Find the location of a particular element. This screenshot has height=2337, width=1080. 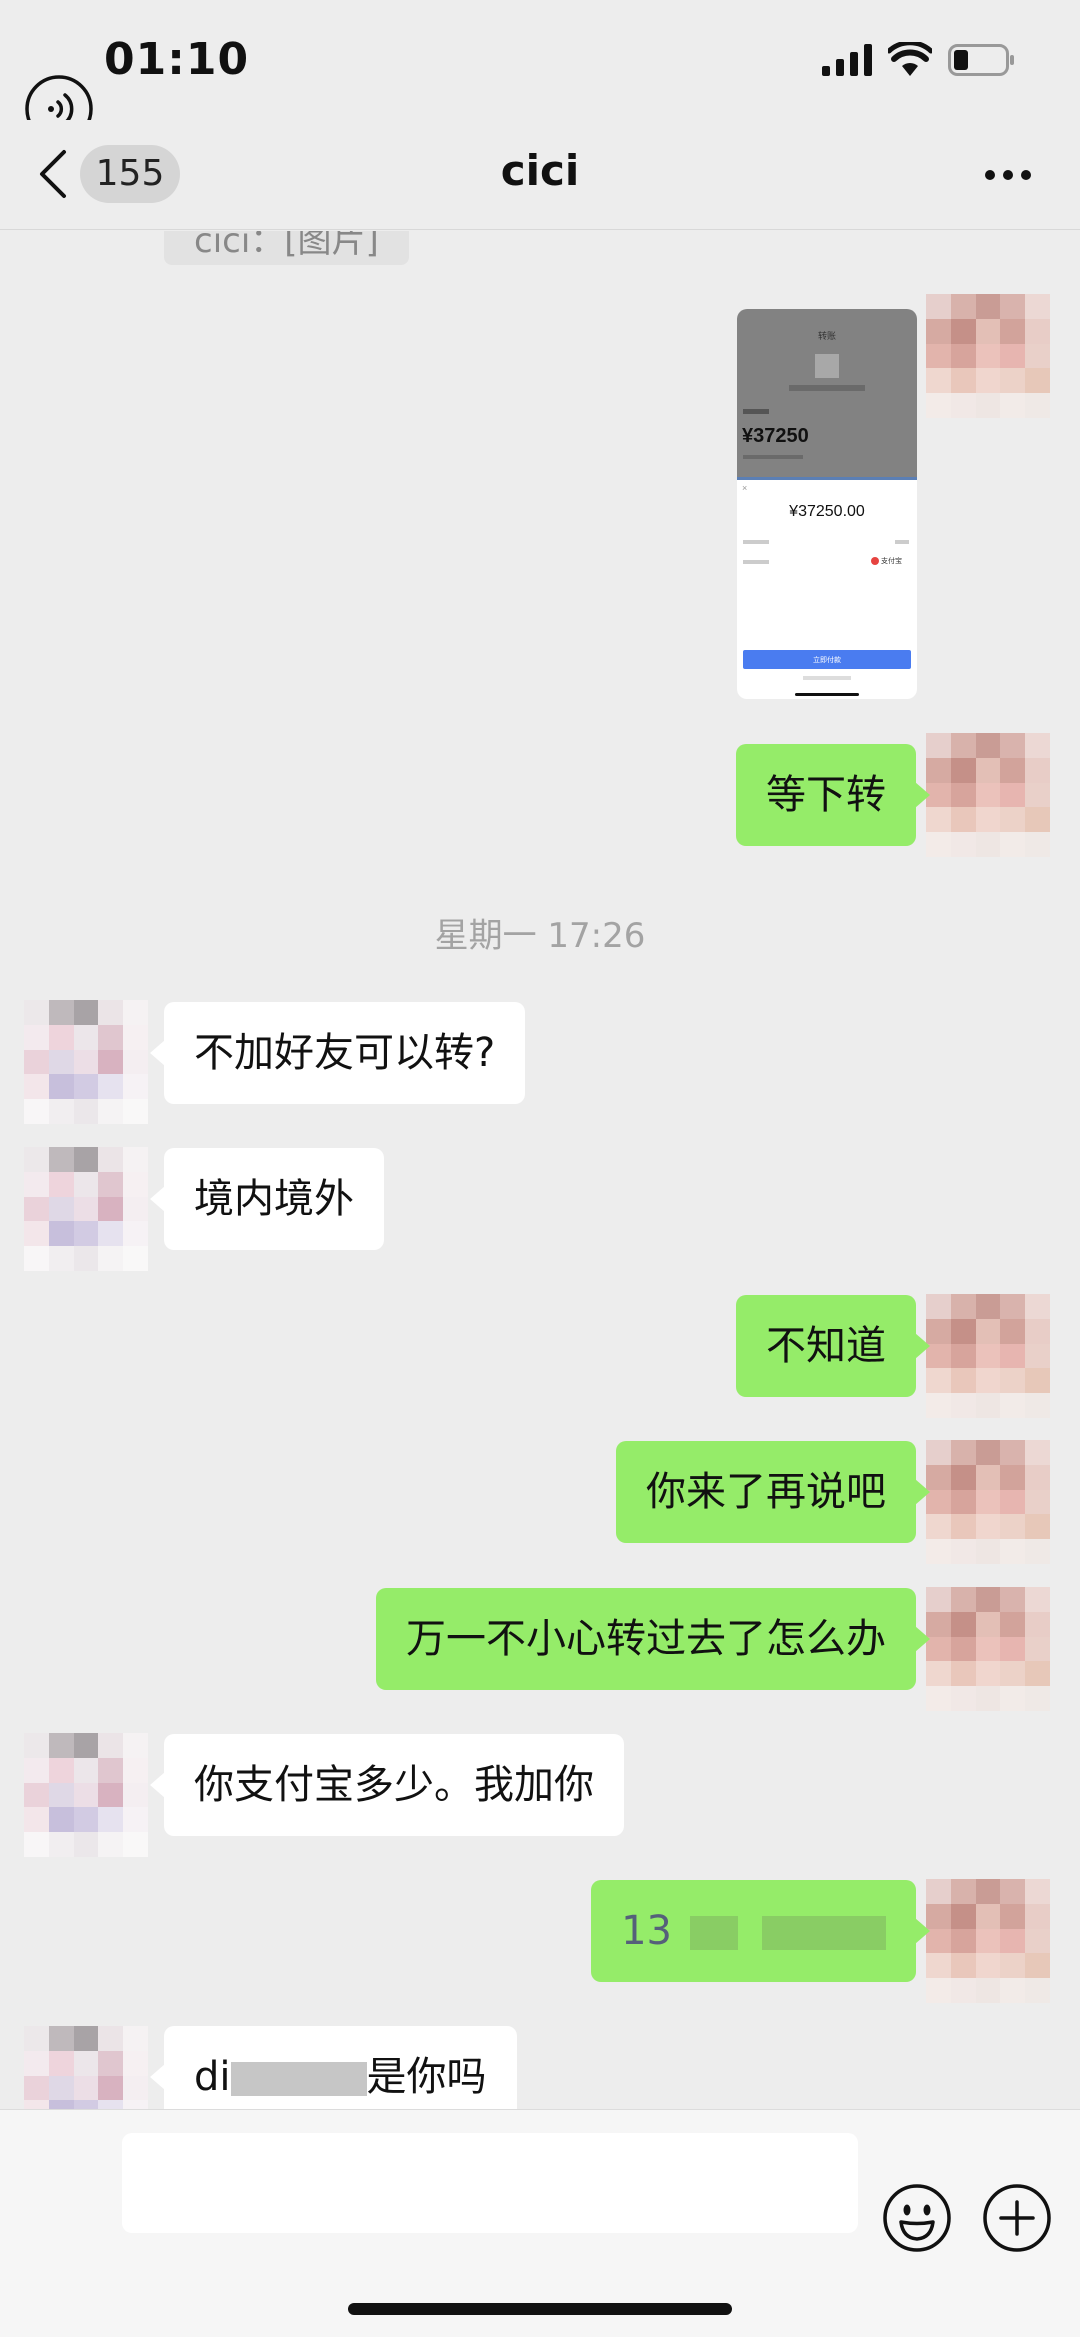

emoji-icon is located at coordinates (917, 2218).